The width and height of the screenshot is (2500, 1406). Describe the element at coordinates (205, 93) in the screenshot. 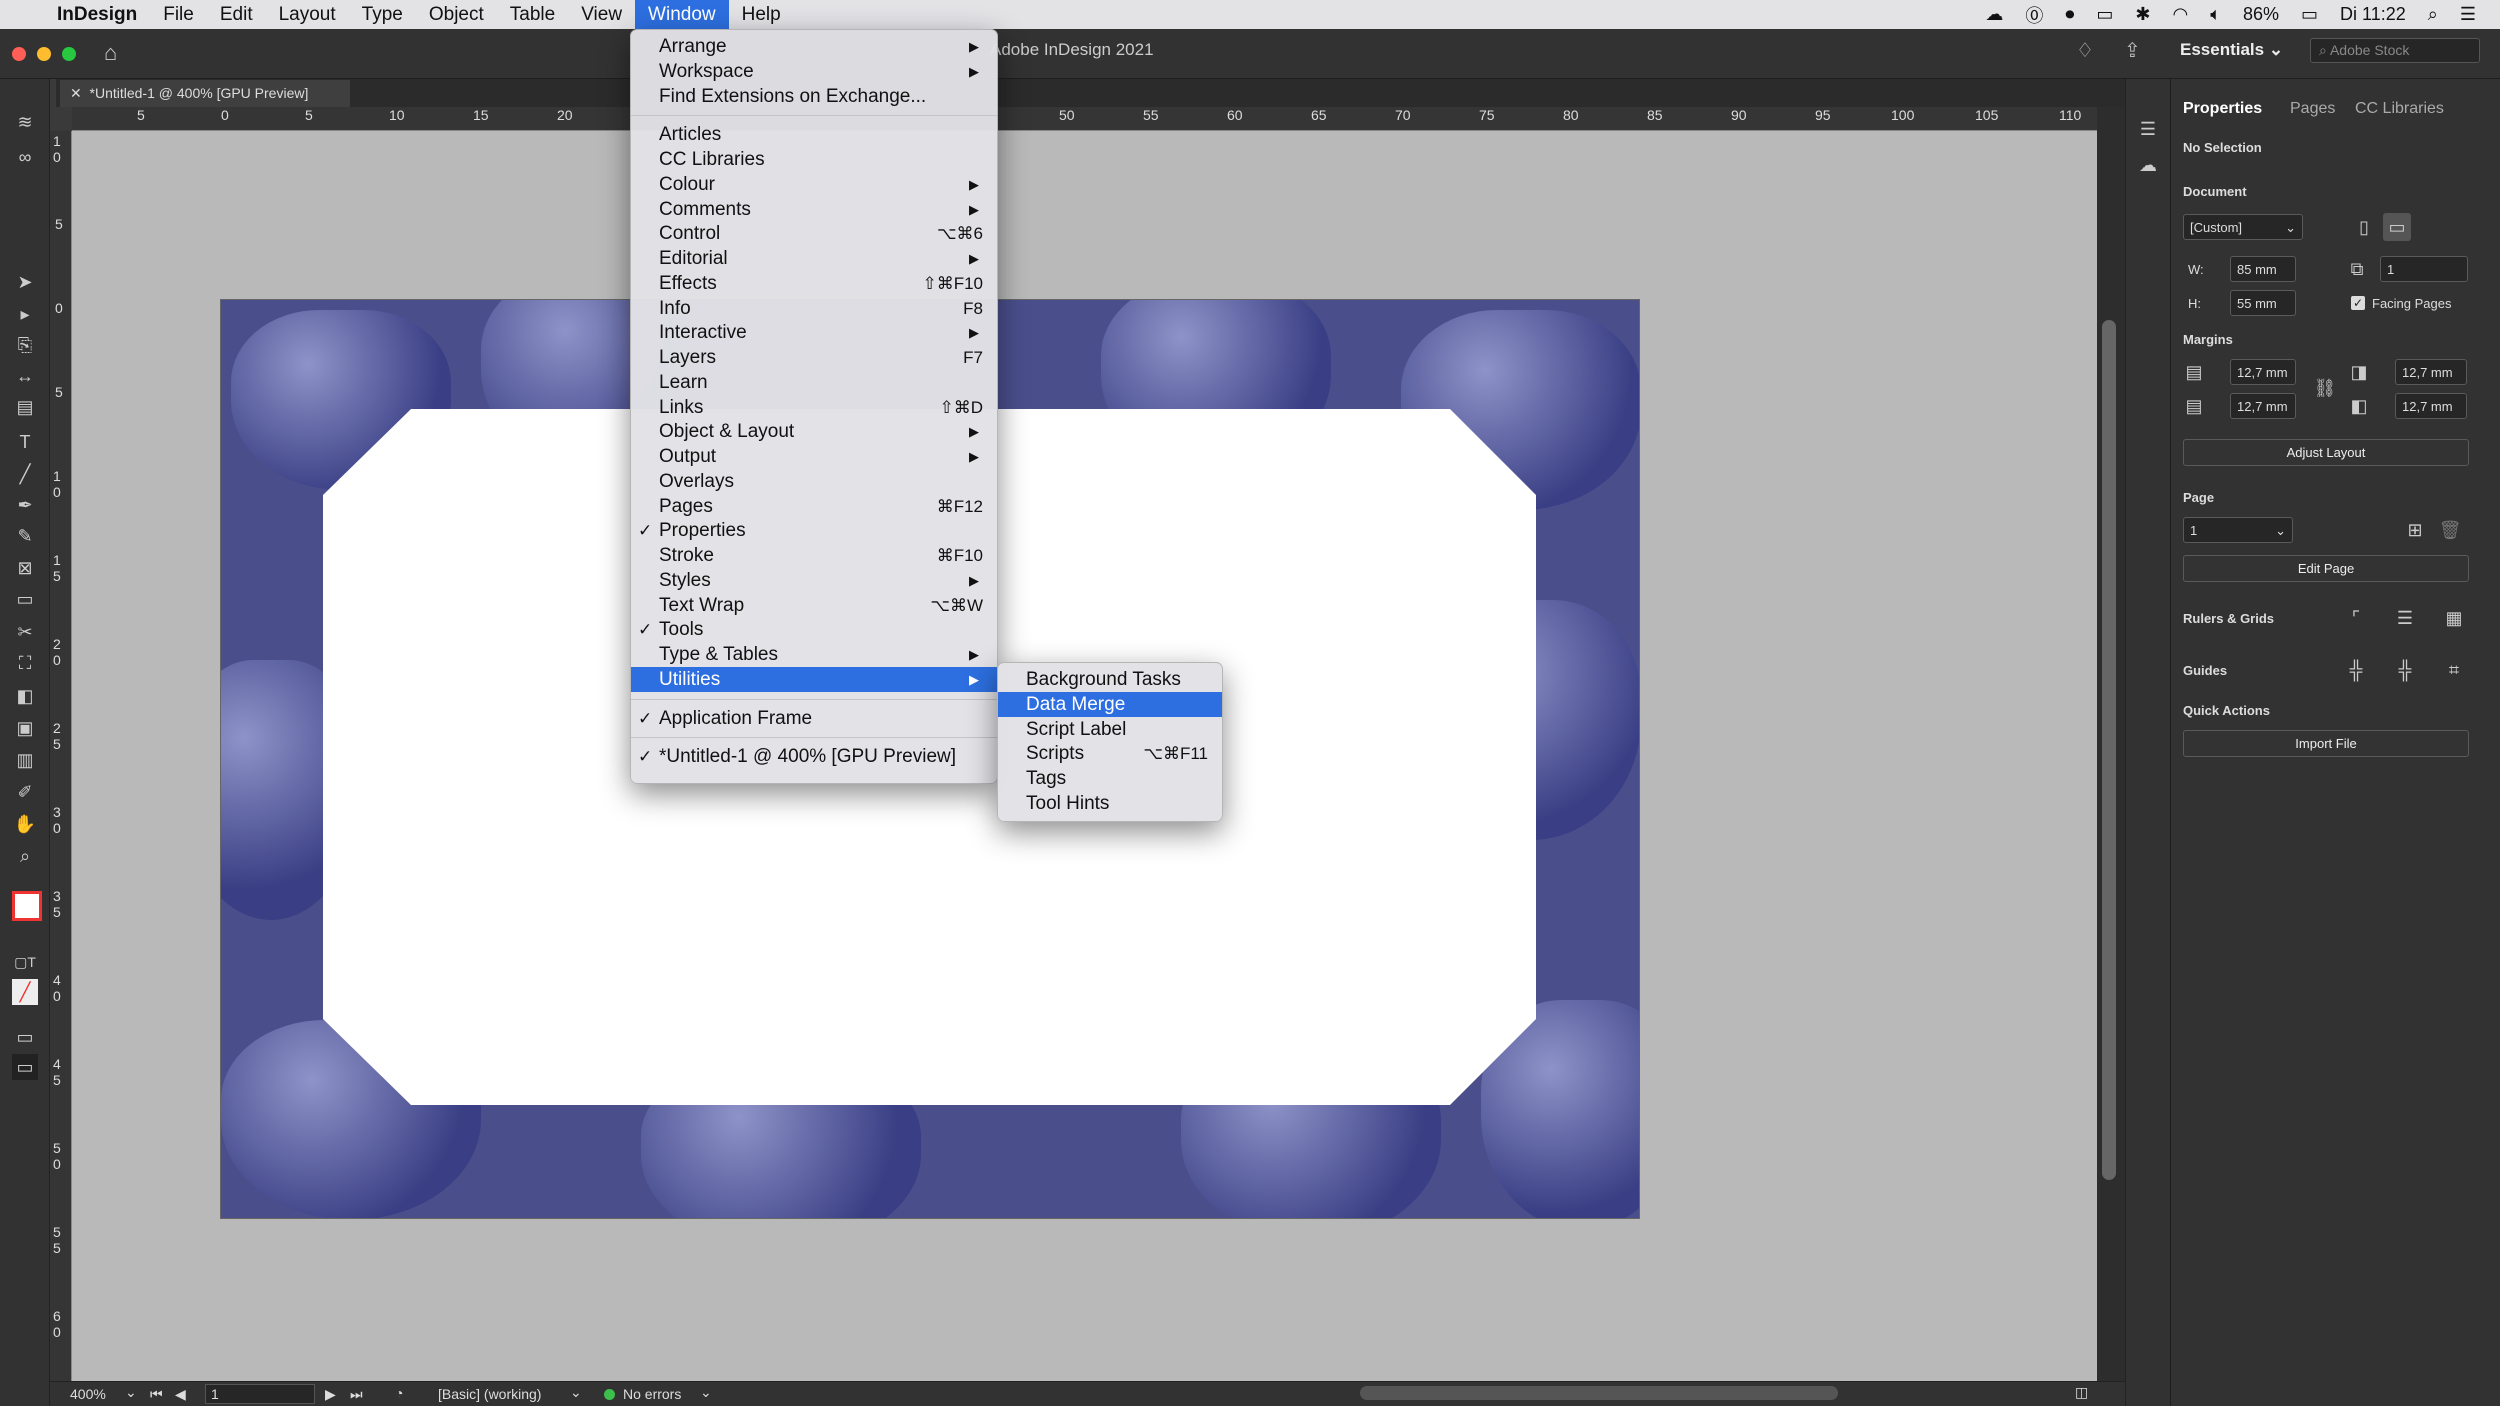

I see `document-tab: ✕ *Untitled-1 @ 400% [GPU Preview]` at that location.